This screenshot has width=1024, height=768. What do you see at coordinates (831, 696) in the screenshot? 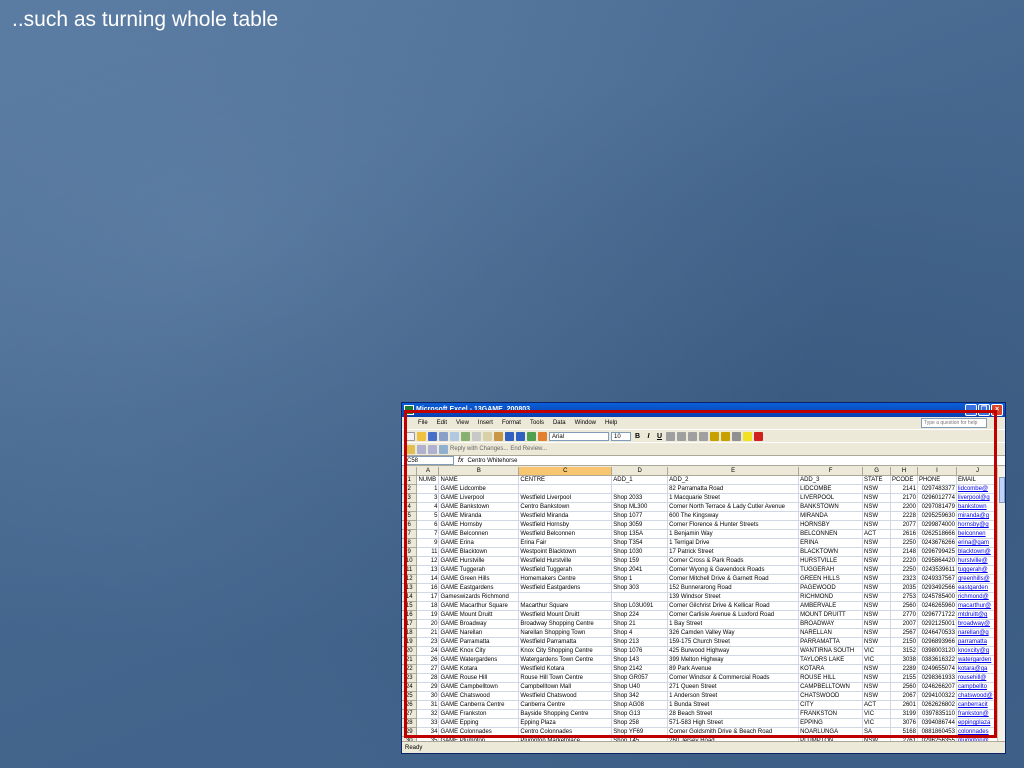
I see `table-cell: CHATSWOOD` at bounding box center [831, 696].